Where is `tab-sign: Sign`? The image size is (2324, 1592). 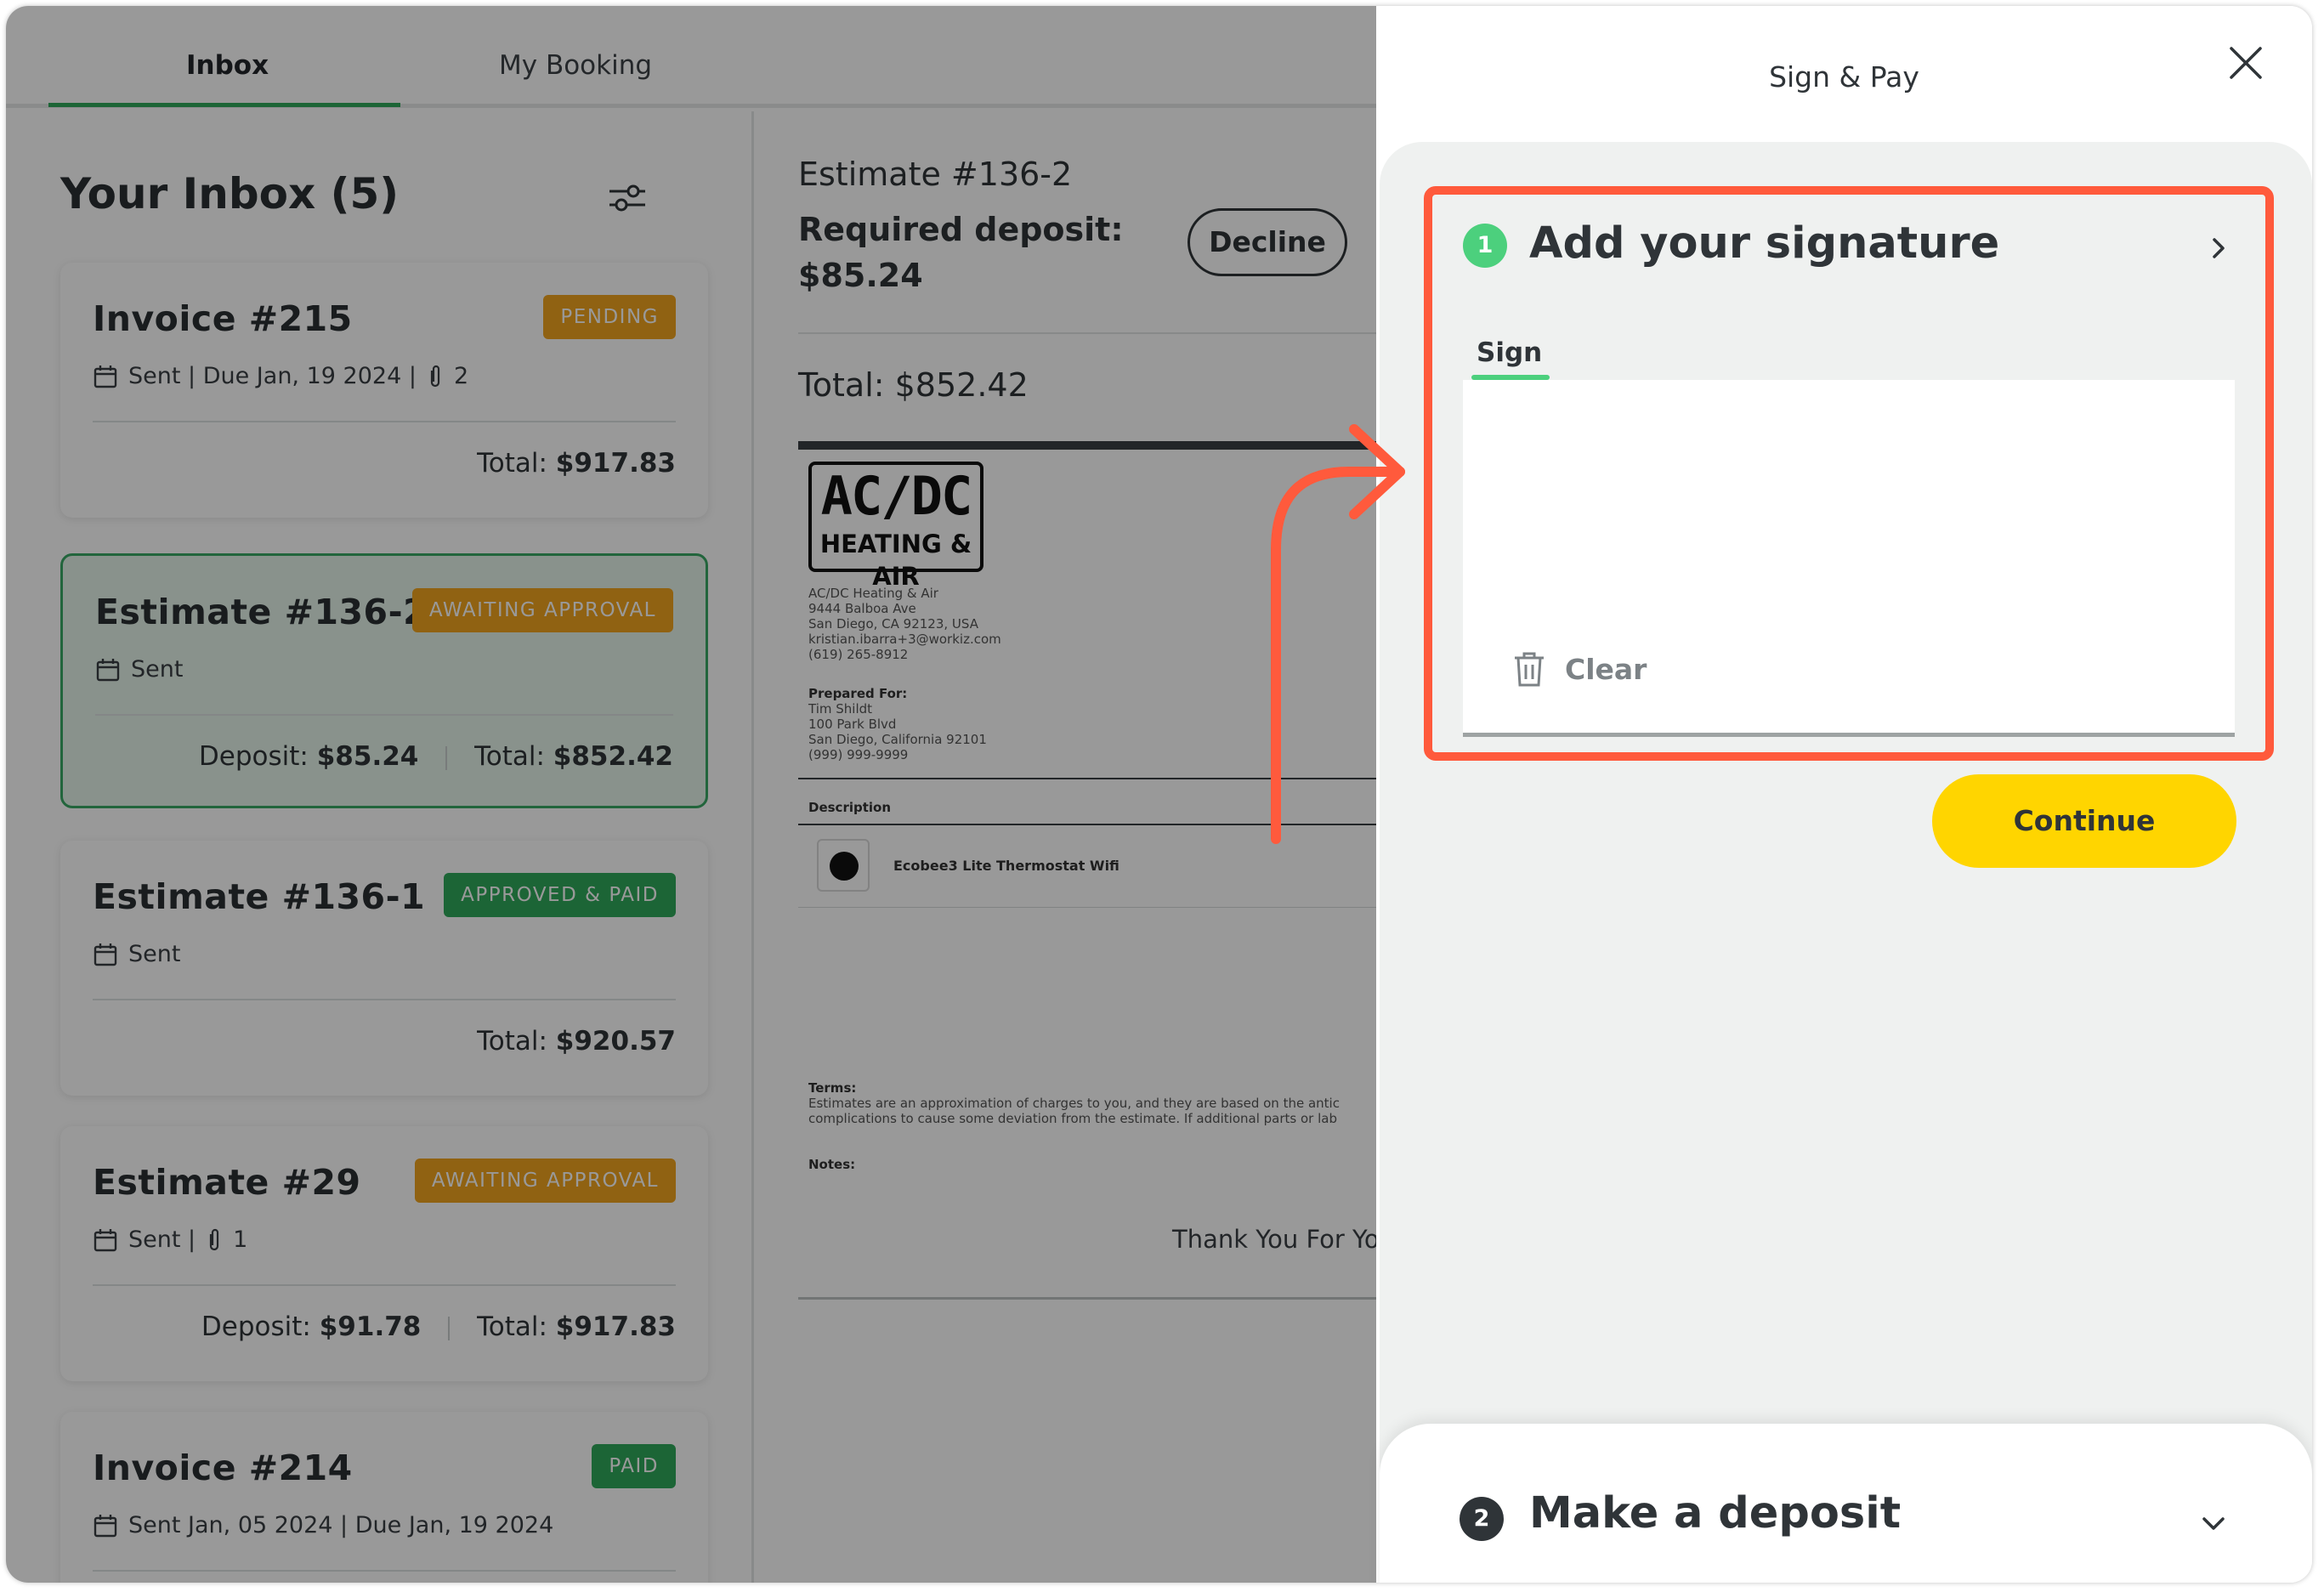 tab-sign: Sign is located at coordinates (1510, 352).